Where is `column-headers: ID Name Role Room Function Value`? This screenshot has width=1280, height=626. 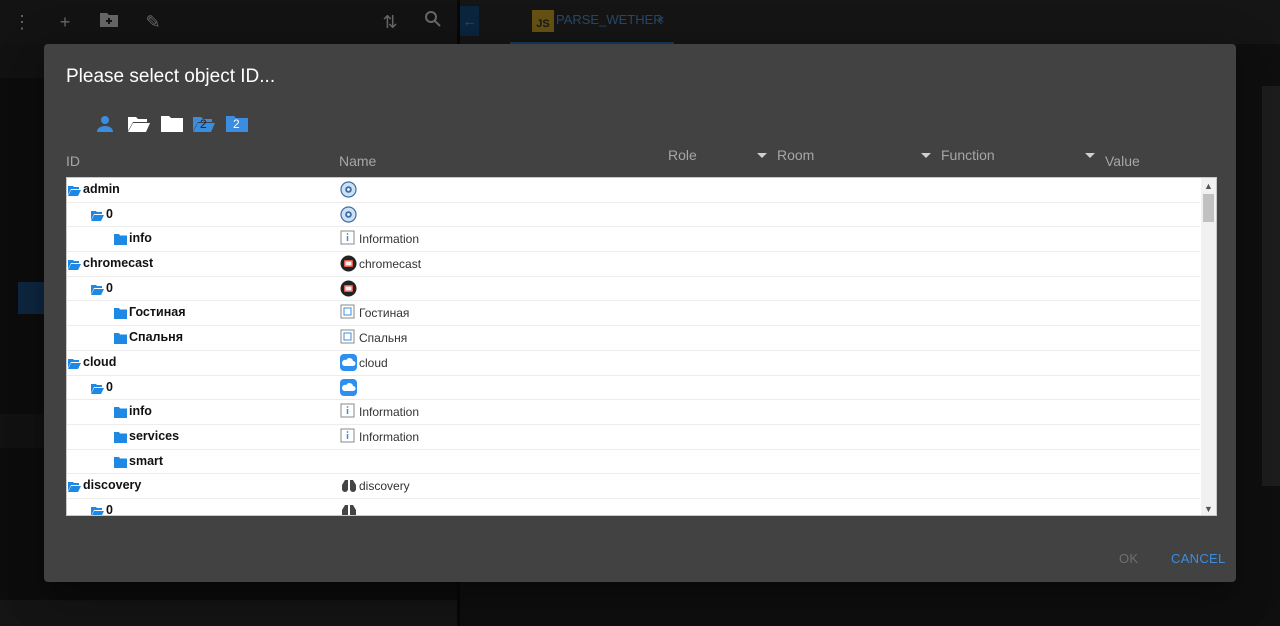 column-headers: ID Name Role Room Function Value is located at coordinates (641, 159).